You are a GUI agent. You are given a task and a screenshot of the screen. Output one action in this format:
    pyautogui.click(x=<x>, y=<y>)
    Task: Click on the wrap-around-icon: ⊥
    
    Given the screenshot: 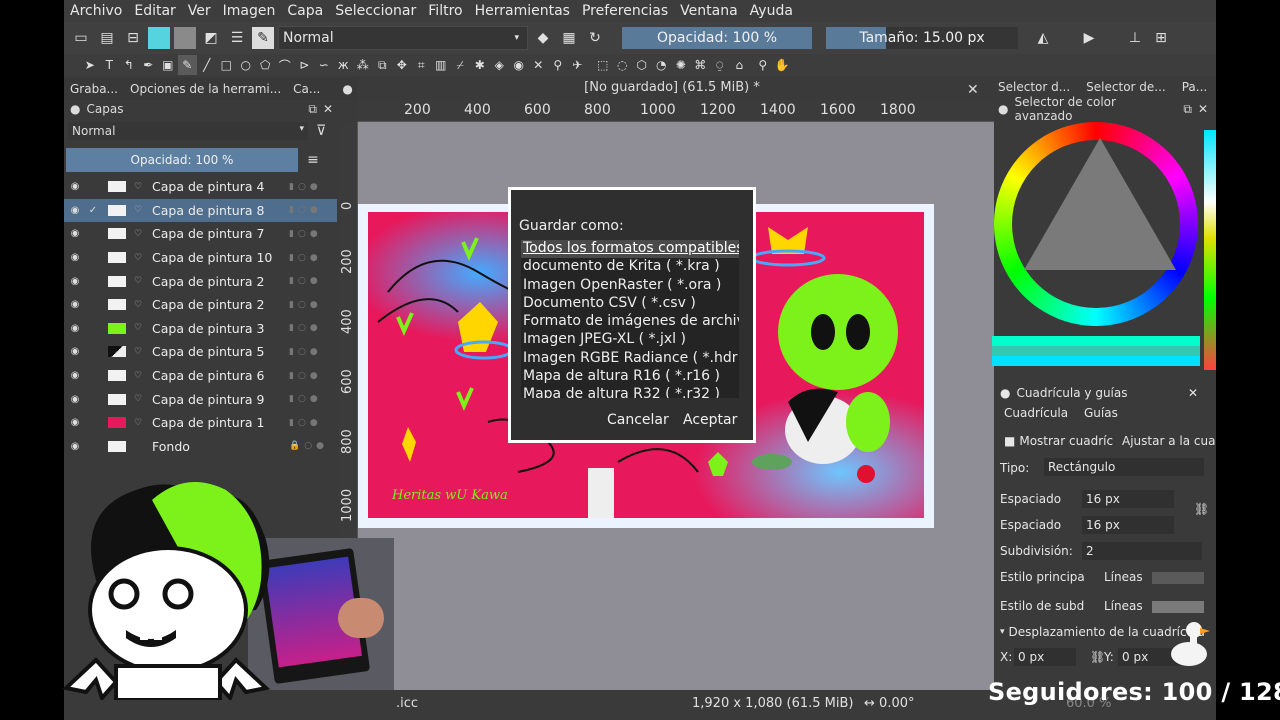 What is the action you would take?
    pyautogui.click(x=1135, y=38)
    